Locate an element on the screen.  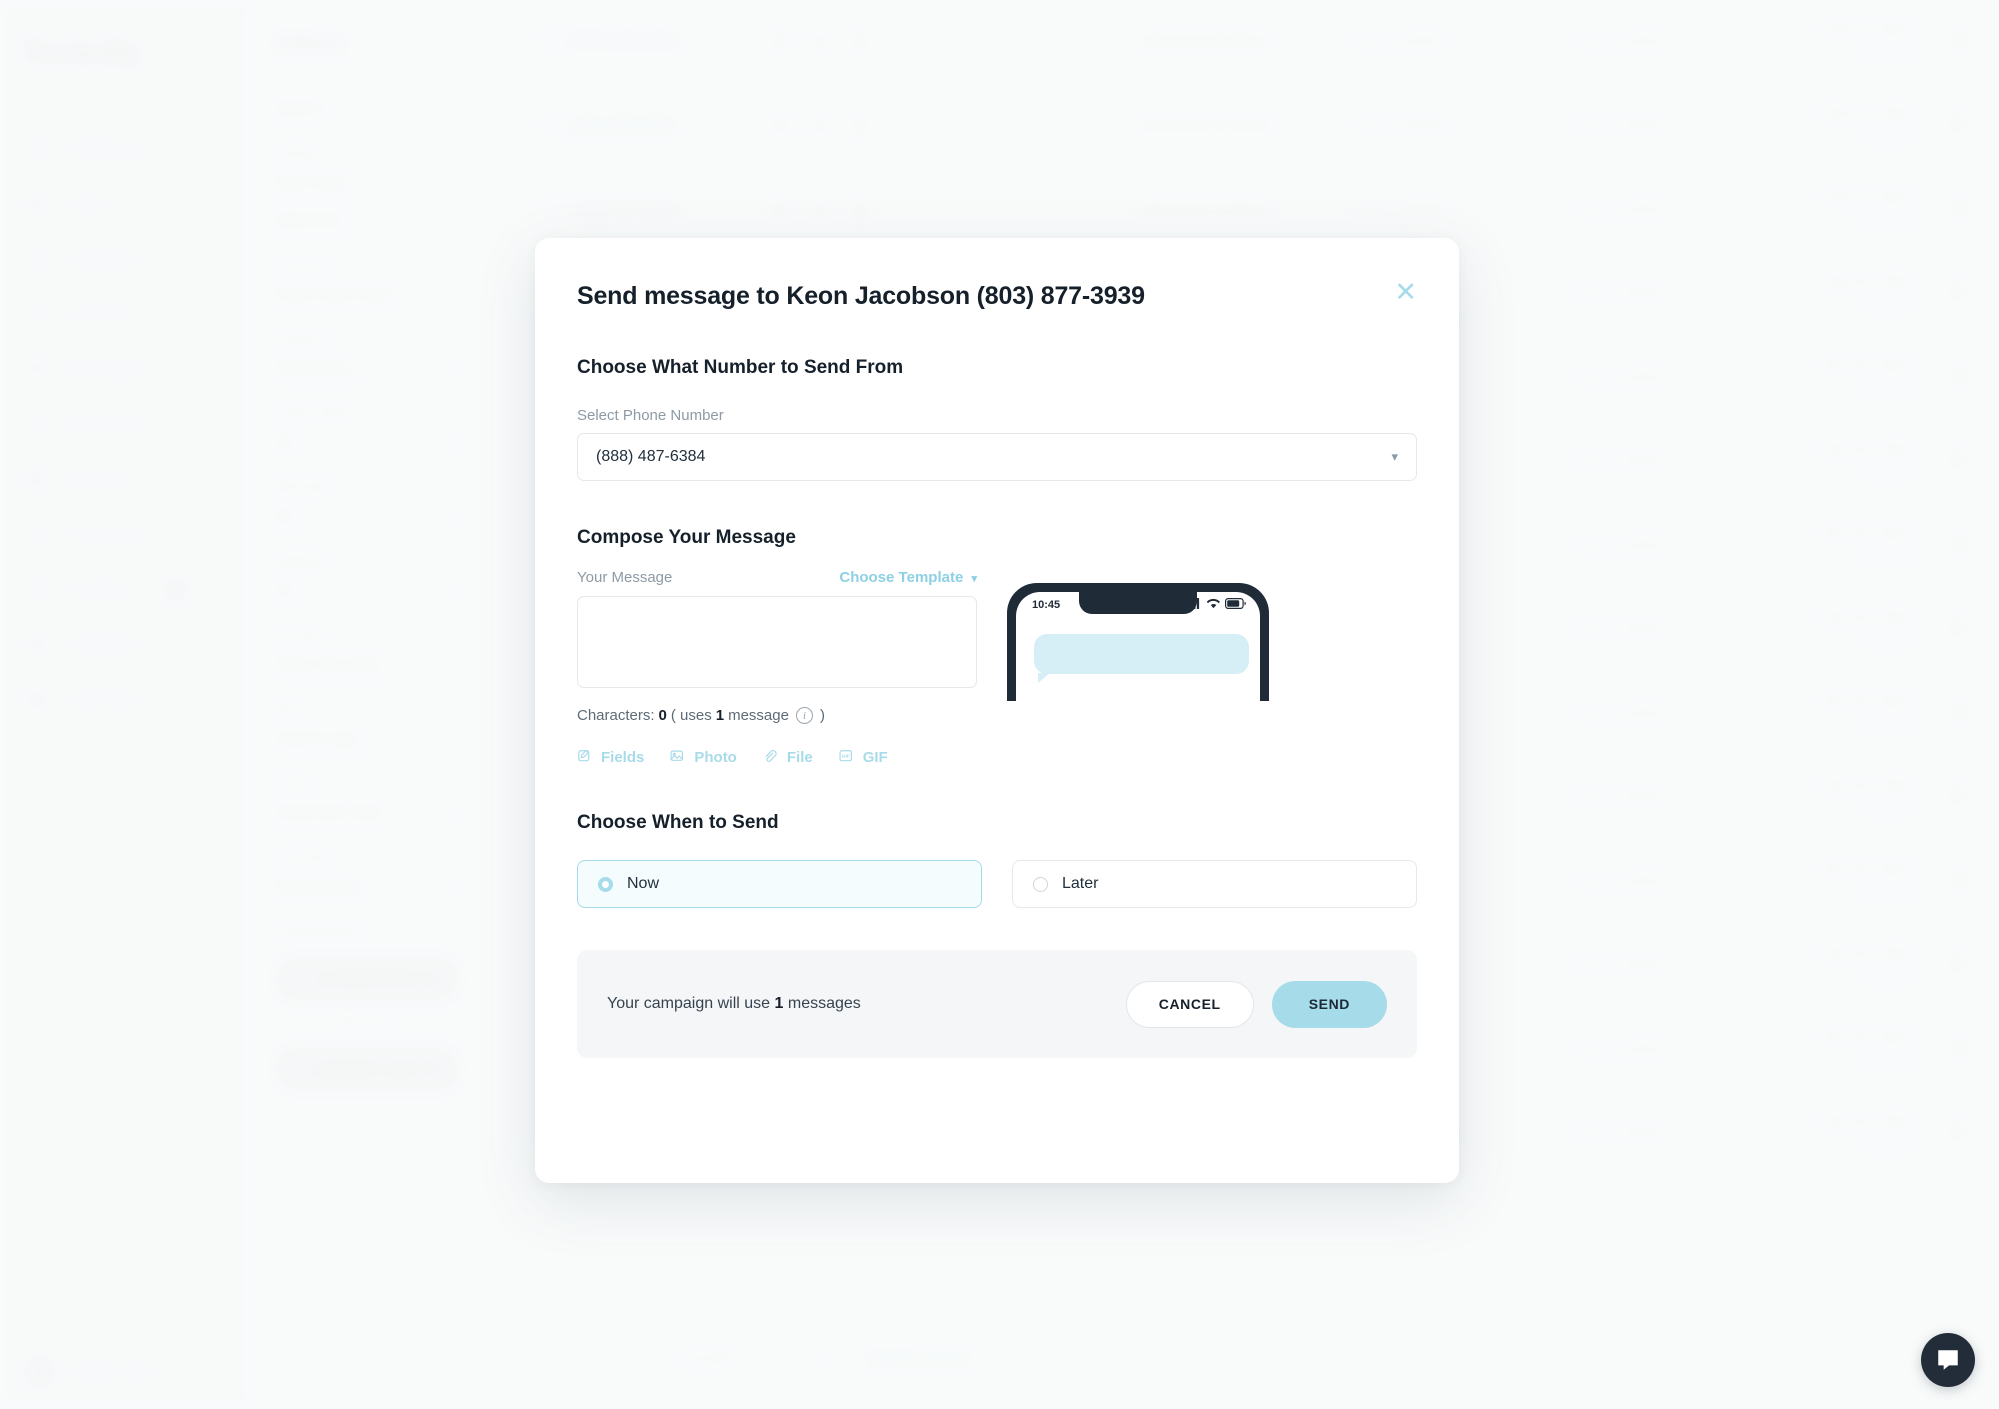
when-option-later: Later is located at coordinates (1214, 884).